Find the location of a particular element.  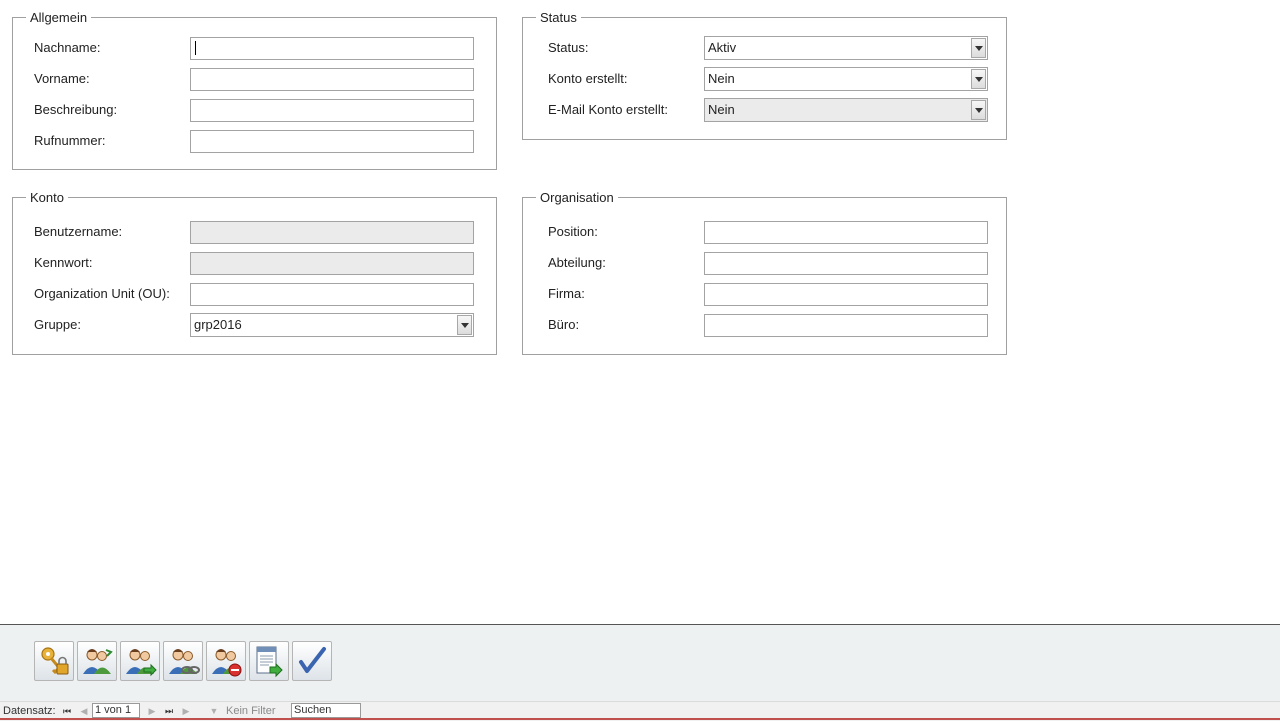

abteilung-input is located at coordinates (846, 263).